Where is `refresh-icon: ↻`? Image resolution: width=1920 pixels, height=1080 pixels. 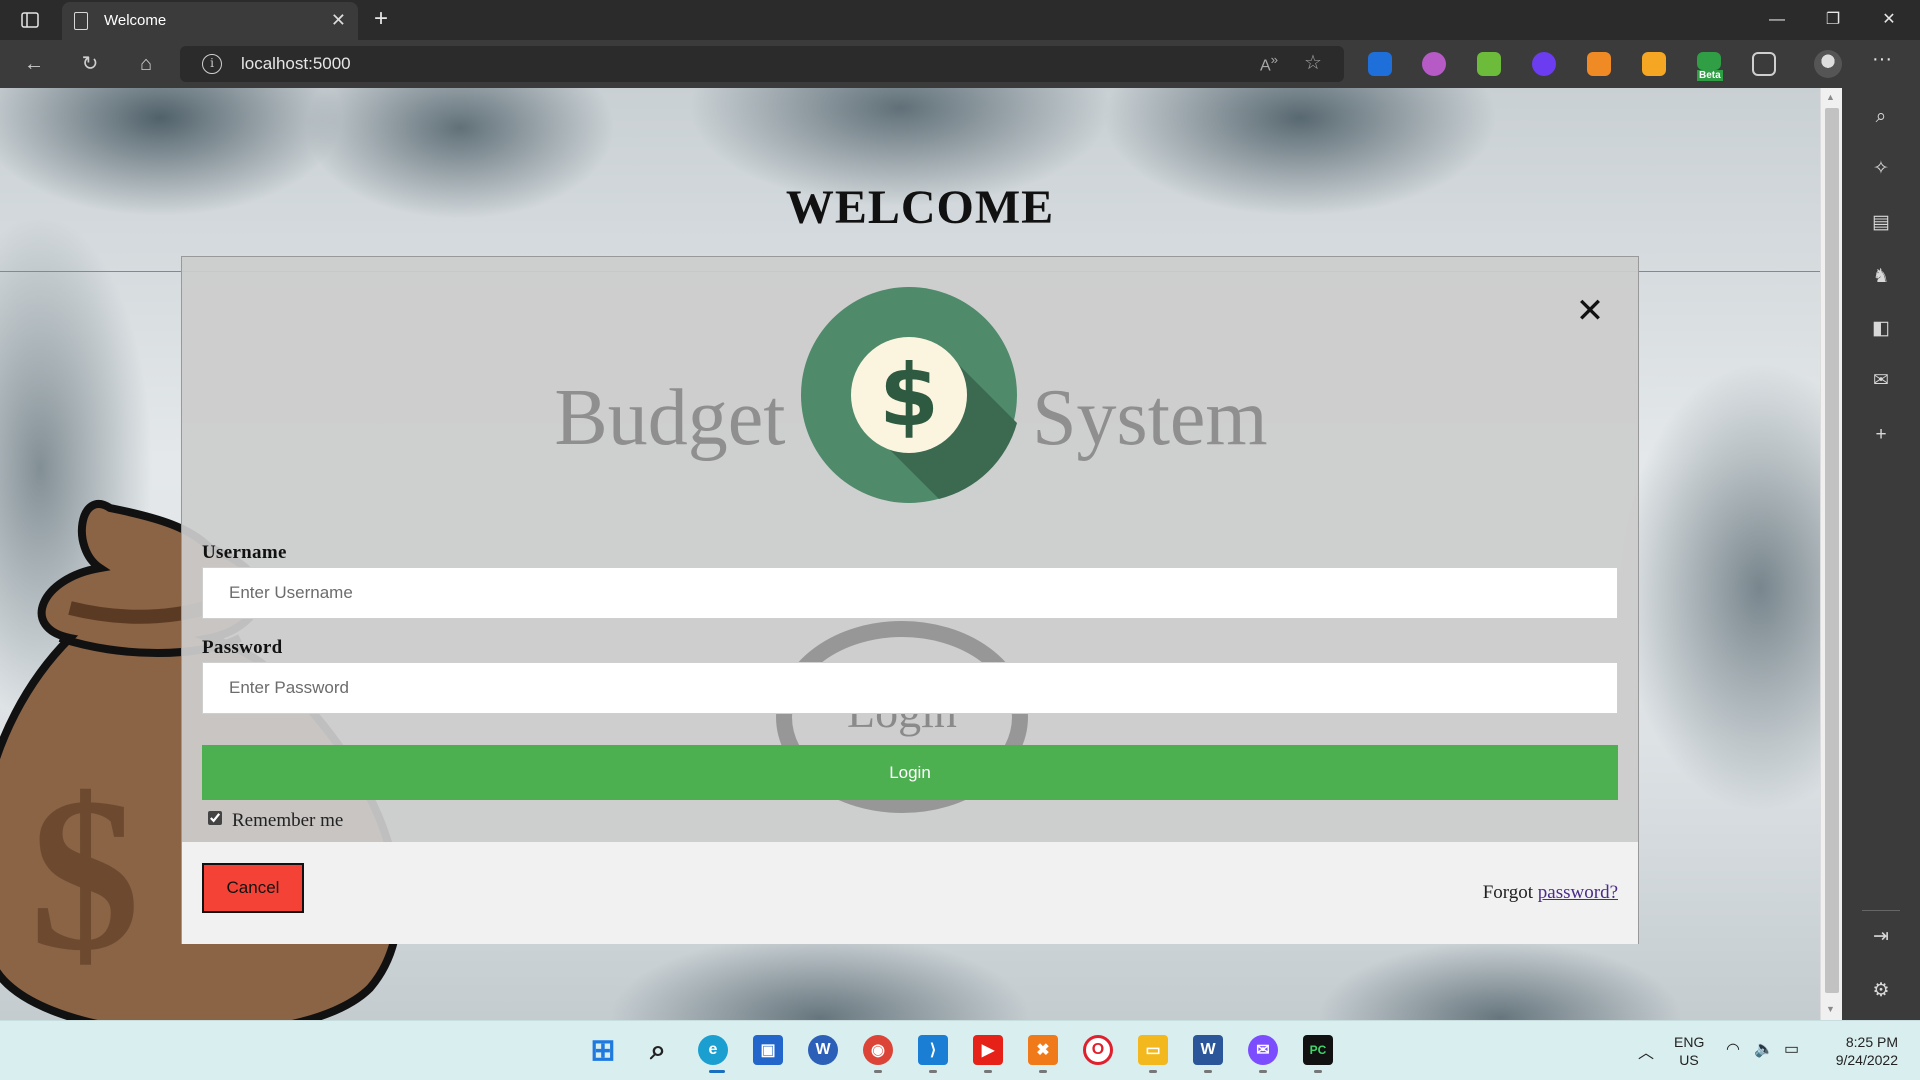
refresh-icon: ↻ is located at coordinates (90, 64).